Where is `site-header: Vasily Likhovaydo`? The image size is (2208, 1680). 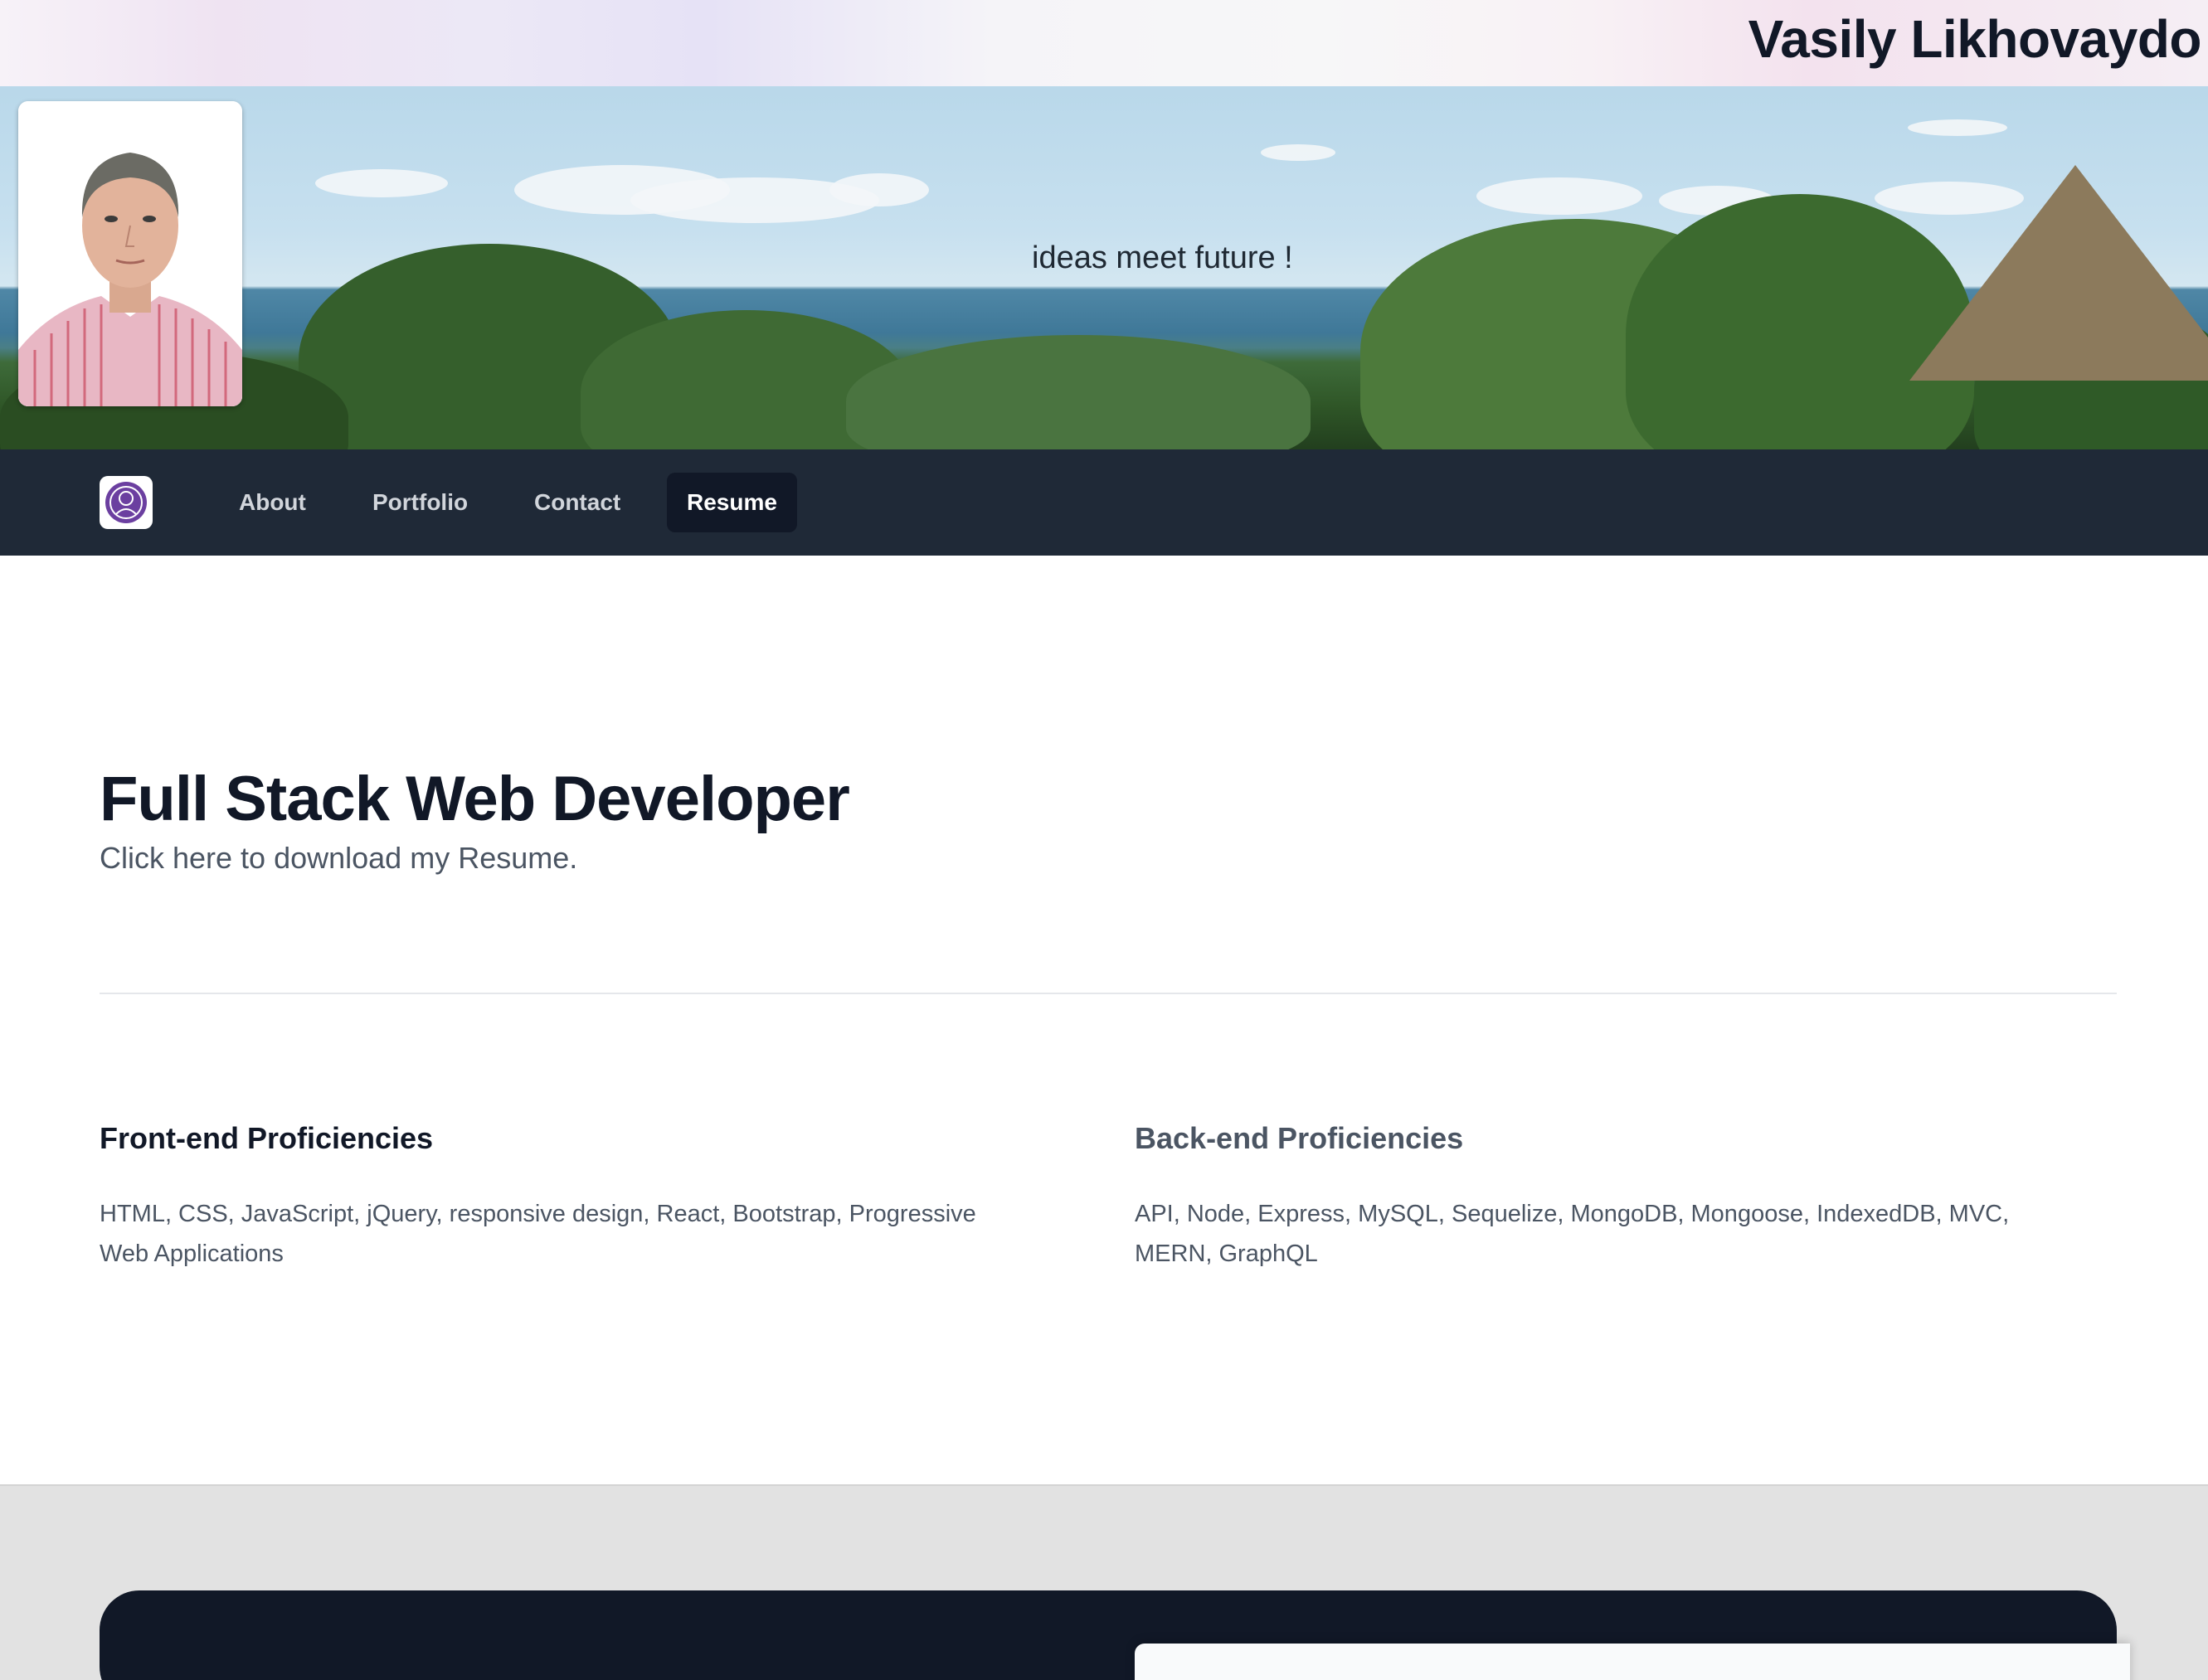
site-header: Vasily Likhovaydo is located at coordinates (1104, 43).